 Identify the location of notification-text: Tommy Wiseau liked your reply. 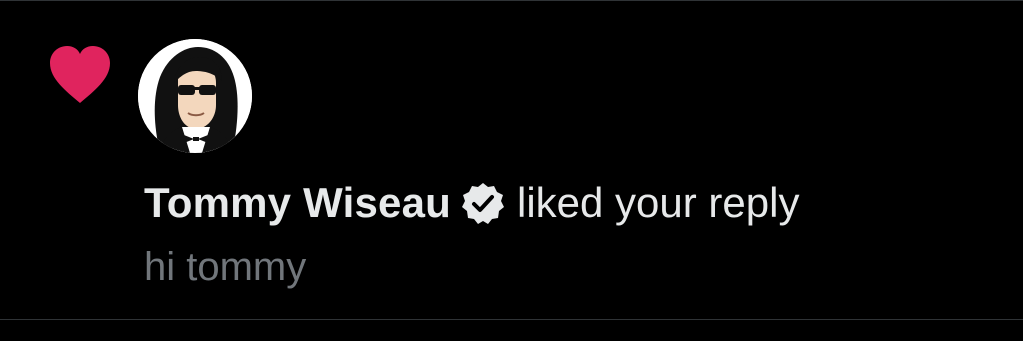
(471, 203).